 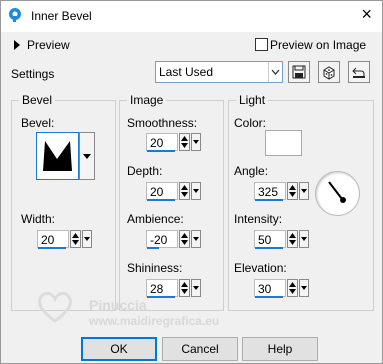 What do you see at coordinates (304, 288) in the screenshot?
I see `elevation-slider-dropdown` at bounding box center [304, 288].